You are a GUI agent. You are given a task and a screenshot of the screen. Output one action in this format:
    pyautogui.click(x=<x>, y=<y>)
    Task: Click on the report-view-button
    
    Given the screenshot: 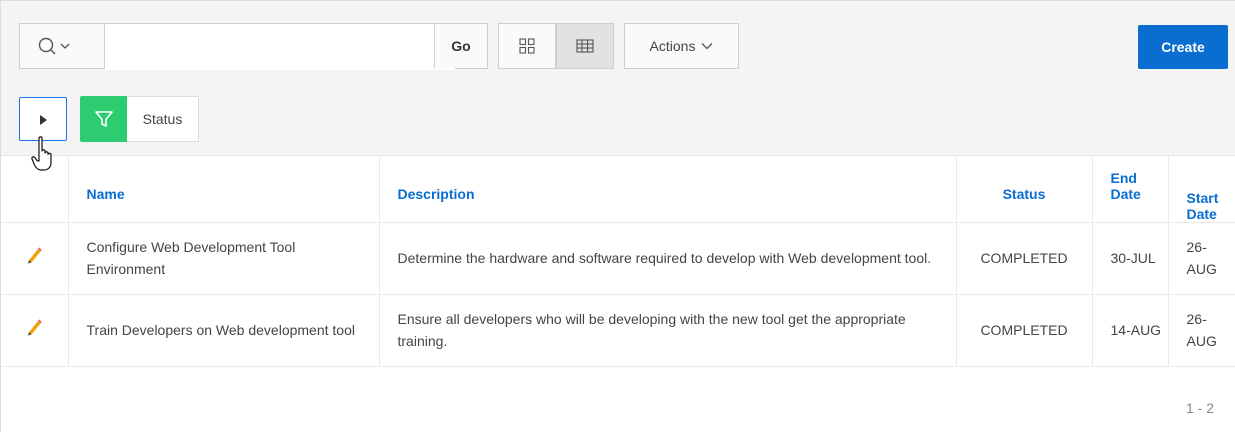 What is the action you would take?
    pyautogui.click(x=585, y=46)
    